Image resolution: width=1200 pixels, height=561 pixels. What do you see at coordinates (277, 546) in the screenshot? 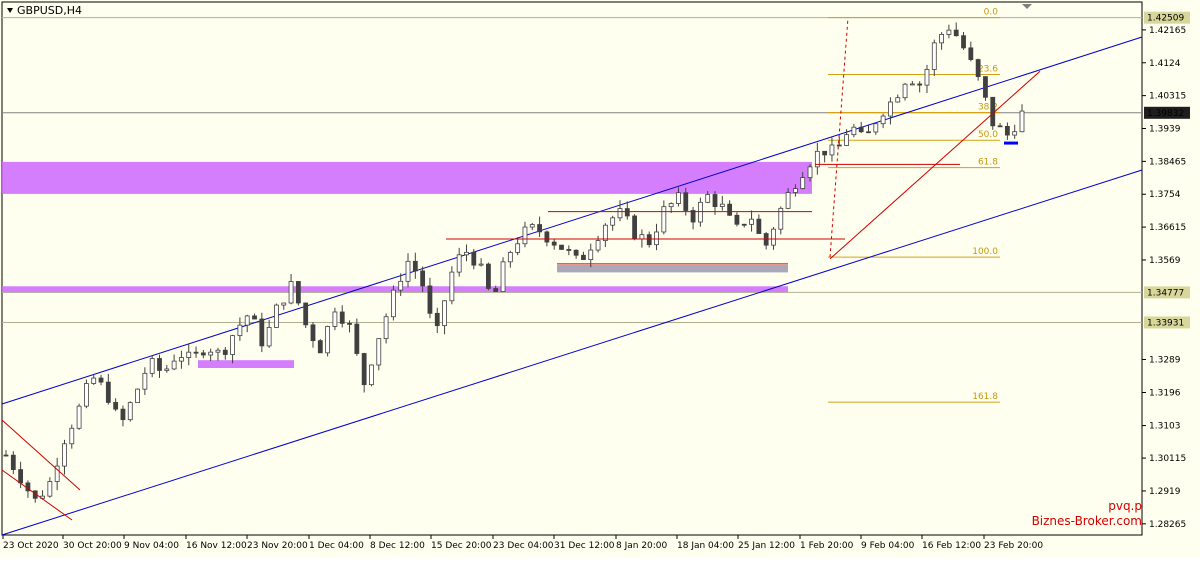
I see `x-tick-label: 23 Nov 20:00` at bounding box center [277, 546].